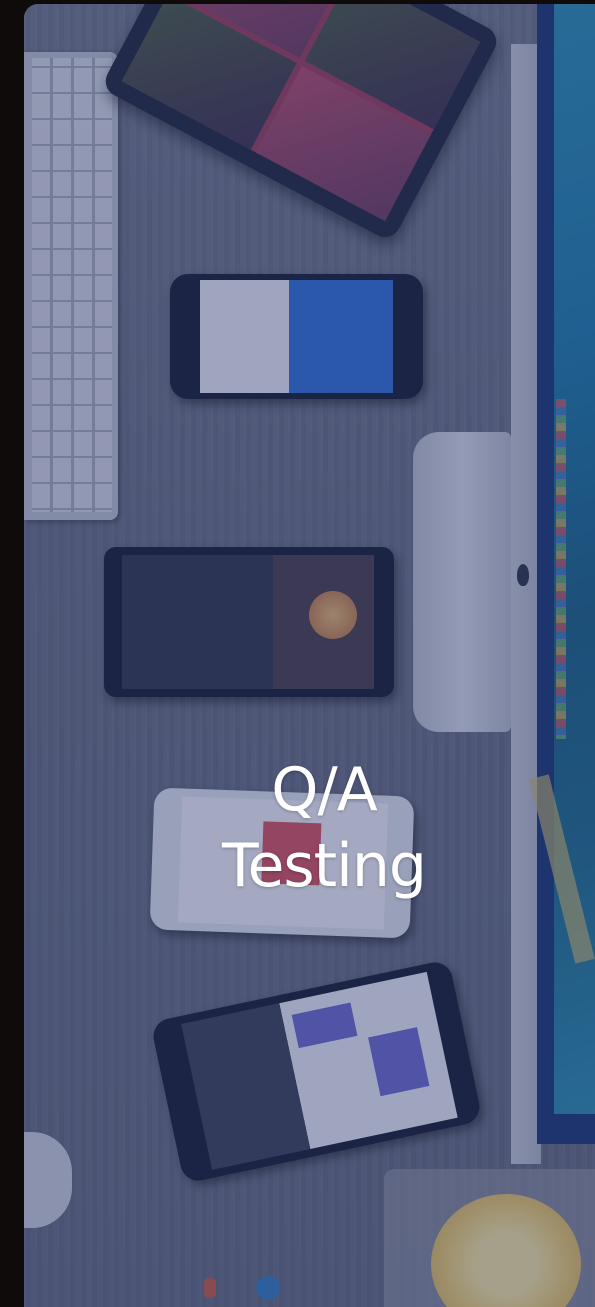 The height and width of the screenshot is (1307, 595). What do you see at coordinates (462, 582) in the screenshot?
I see `monitor-stand` at bounding box center [462, 582].